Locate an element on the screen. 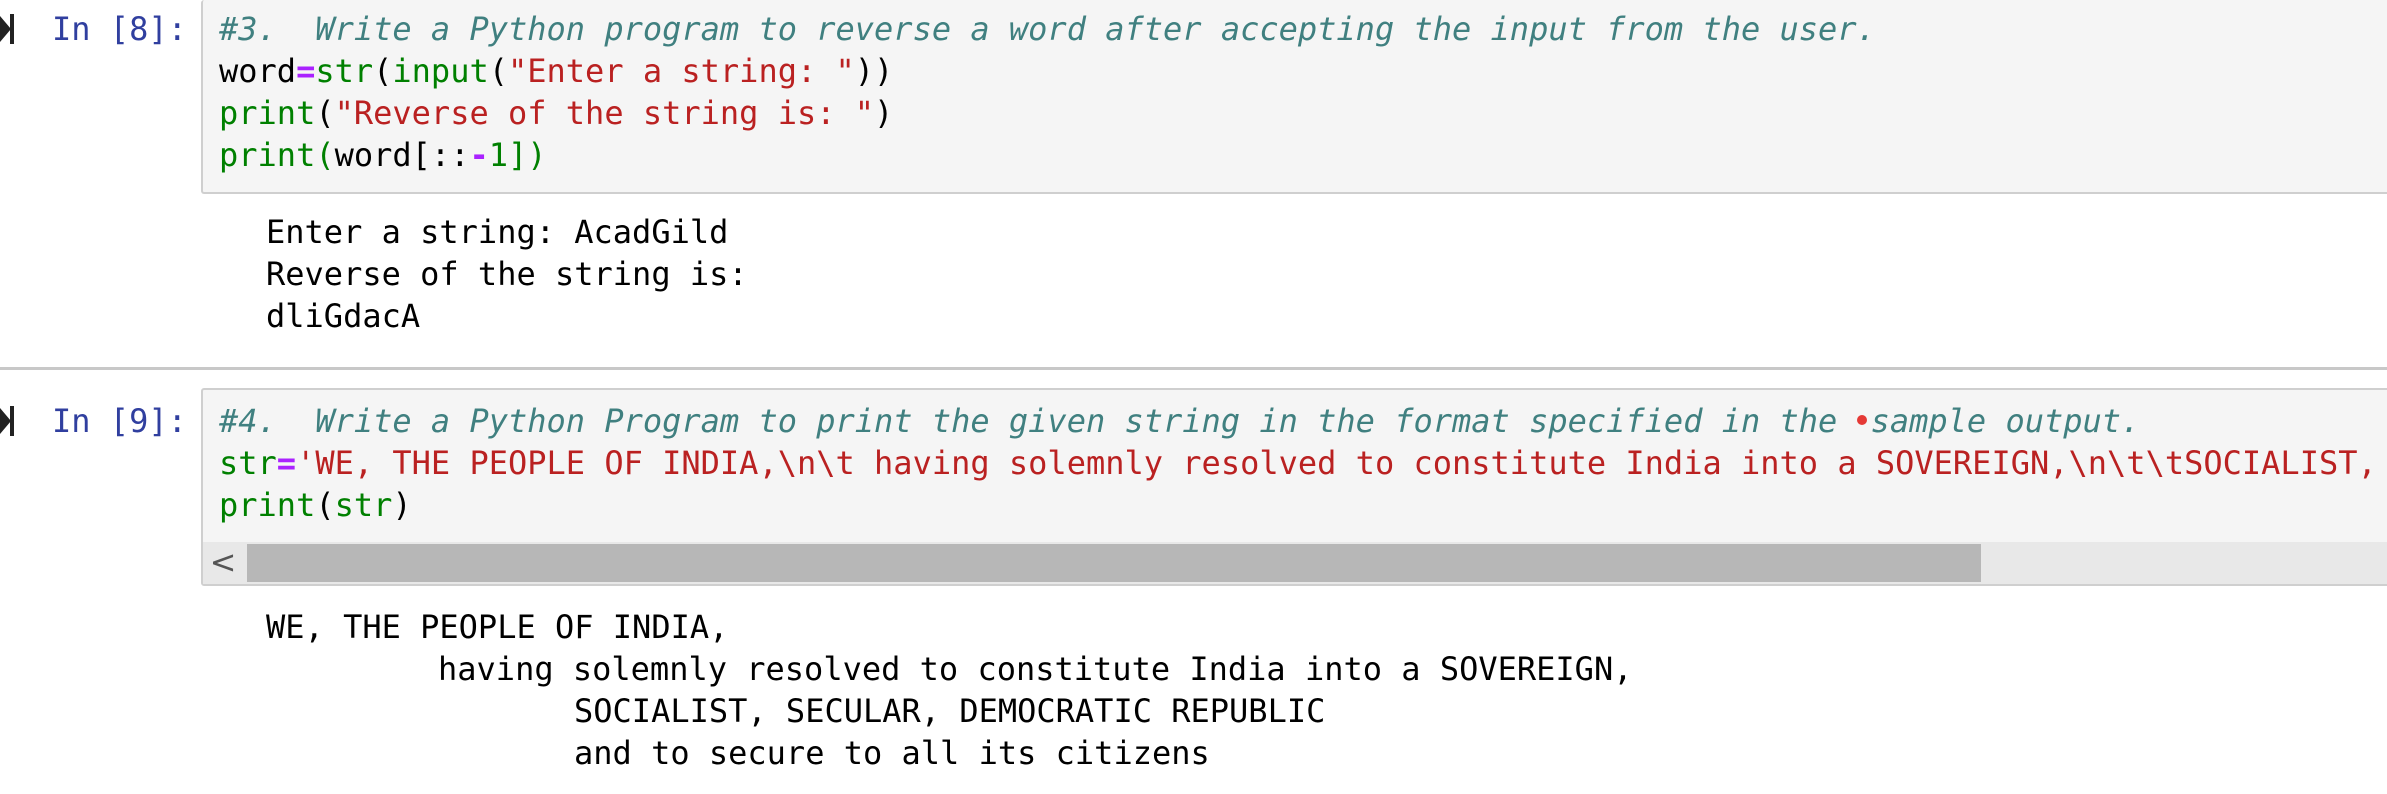 The image size is (2387, 794). code-line-3: print(str) is located at coordinates (315, 505).